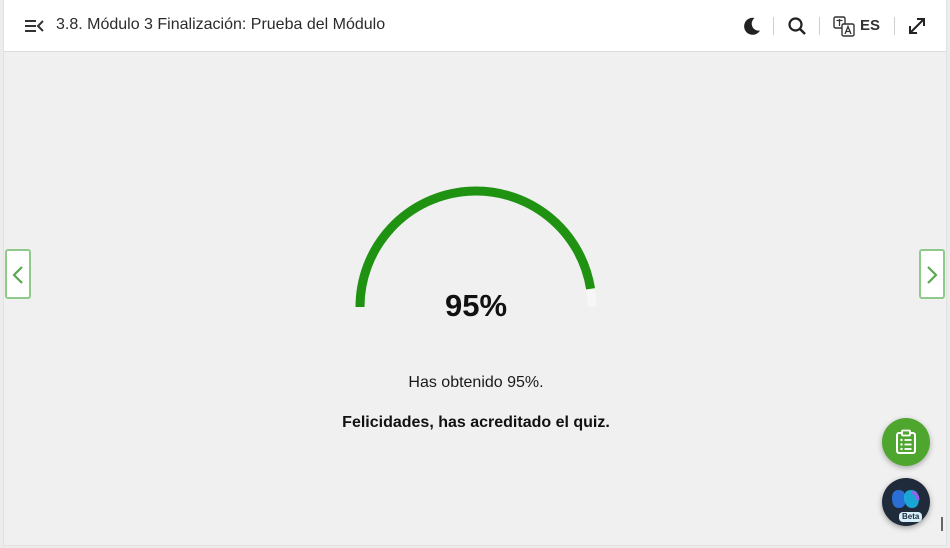 The width and height of the screenshot is (950, 548). I want to click on congratulations-message: Felicidades, has acreditado el quiz., so click(476, 422).